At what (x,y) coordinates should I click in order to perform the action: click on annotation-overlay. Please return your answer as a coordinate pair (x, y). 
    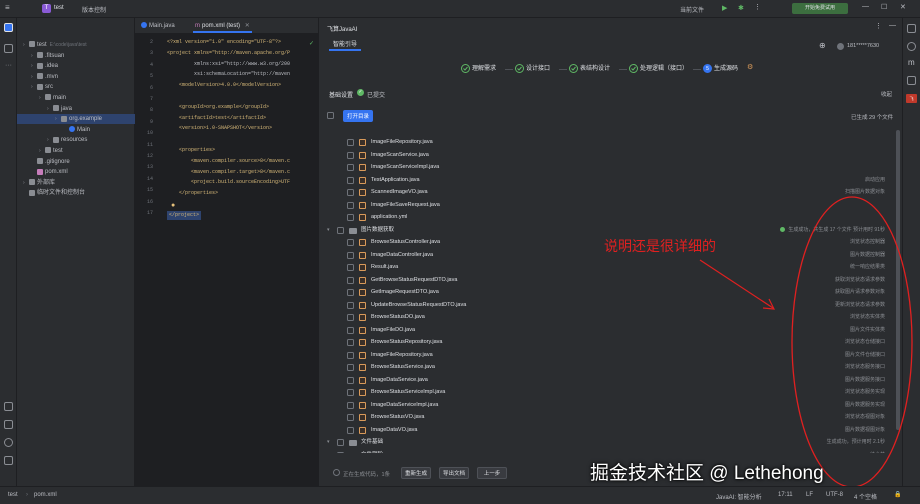
    Looking at the image, I should click on (806, 342).